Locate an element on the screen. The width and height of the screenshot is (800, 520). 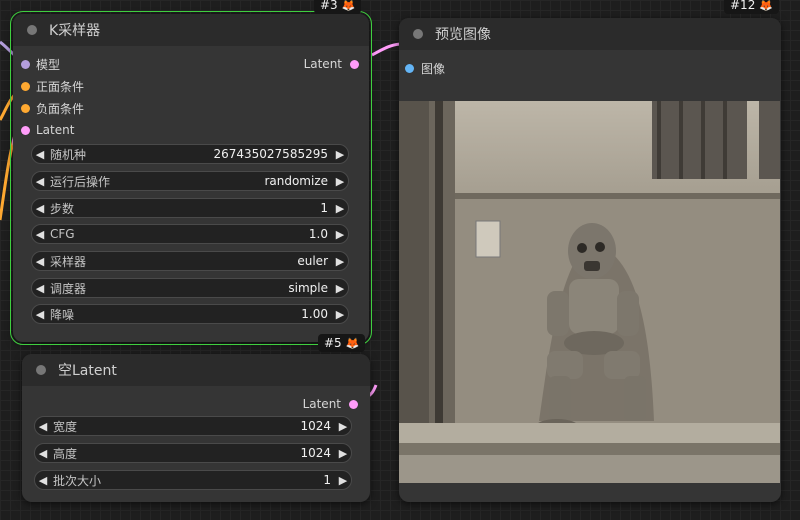
widget-sampler: ◀ 采样器 euler ▶ is located at coordinates (190, 261).